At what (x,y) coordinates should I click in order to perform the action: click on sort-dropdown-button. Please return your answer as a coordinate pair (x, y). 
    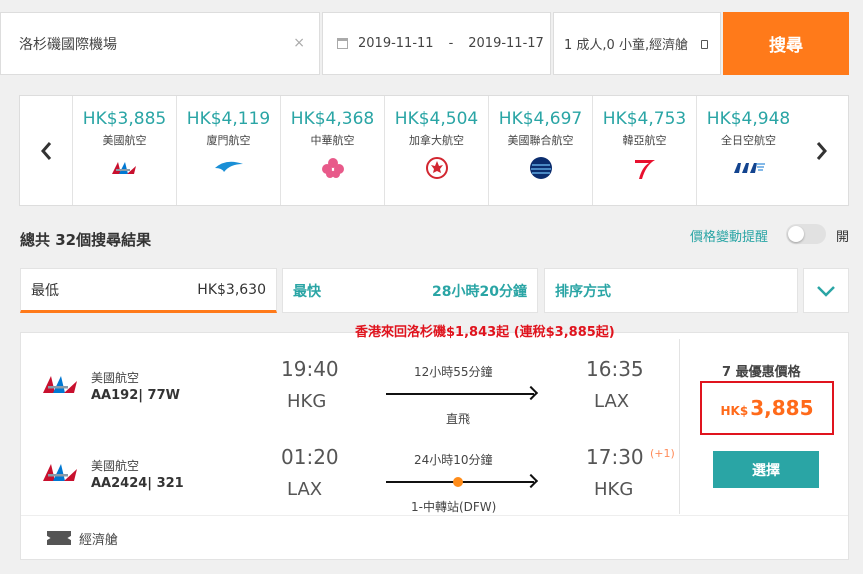
    Looking at the image, I should click on (826, 290).